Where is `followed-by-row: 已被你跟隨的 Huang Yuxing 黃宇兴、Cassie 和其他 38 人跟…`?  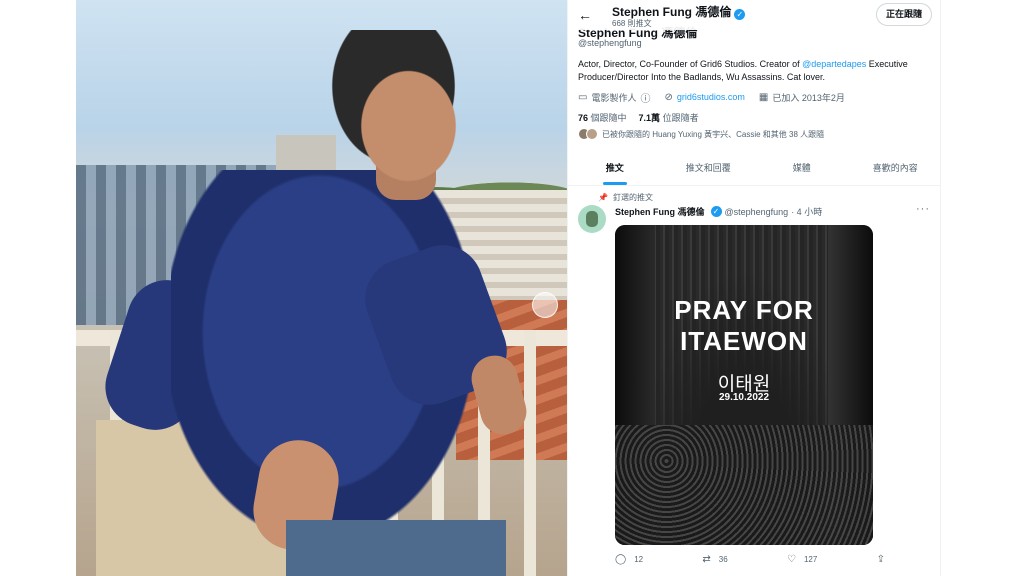 followed-by-row: 已被你跟隨的 Huang Yuxing 黃宇兴、Cassie 和其他 38 人跟… is located at coordinates (701, 134).